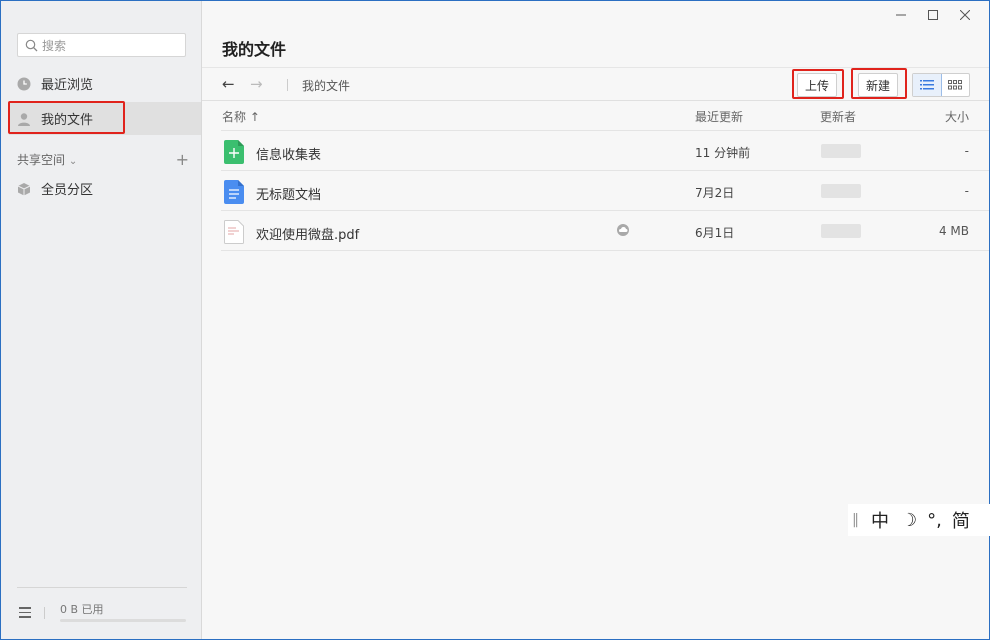  I want to click on file-updated: 6月1日, so click(715, 233).